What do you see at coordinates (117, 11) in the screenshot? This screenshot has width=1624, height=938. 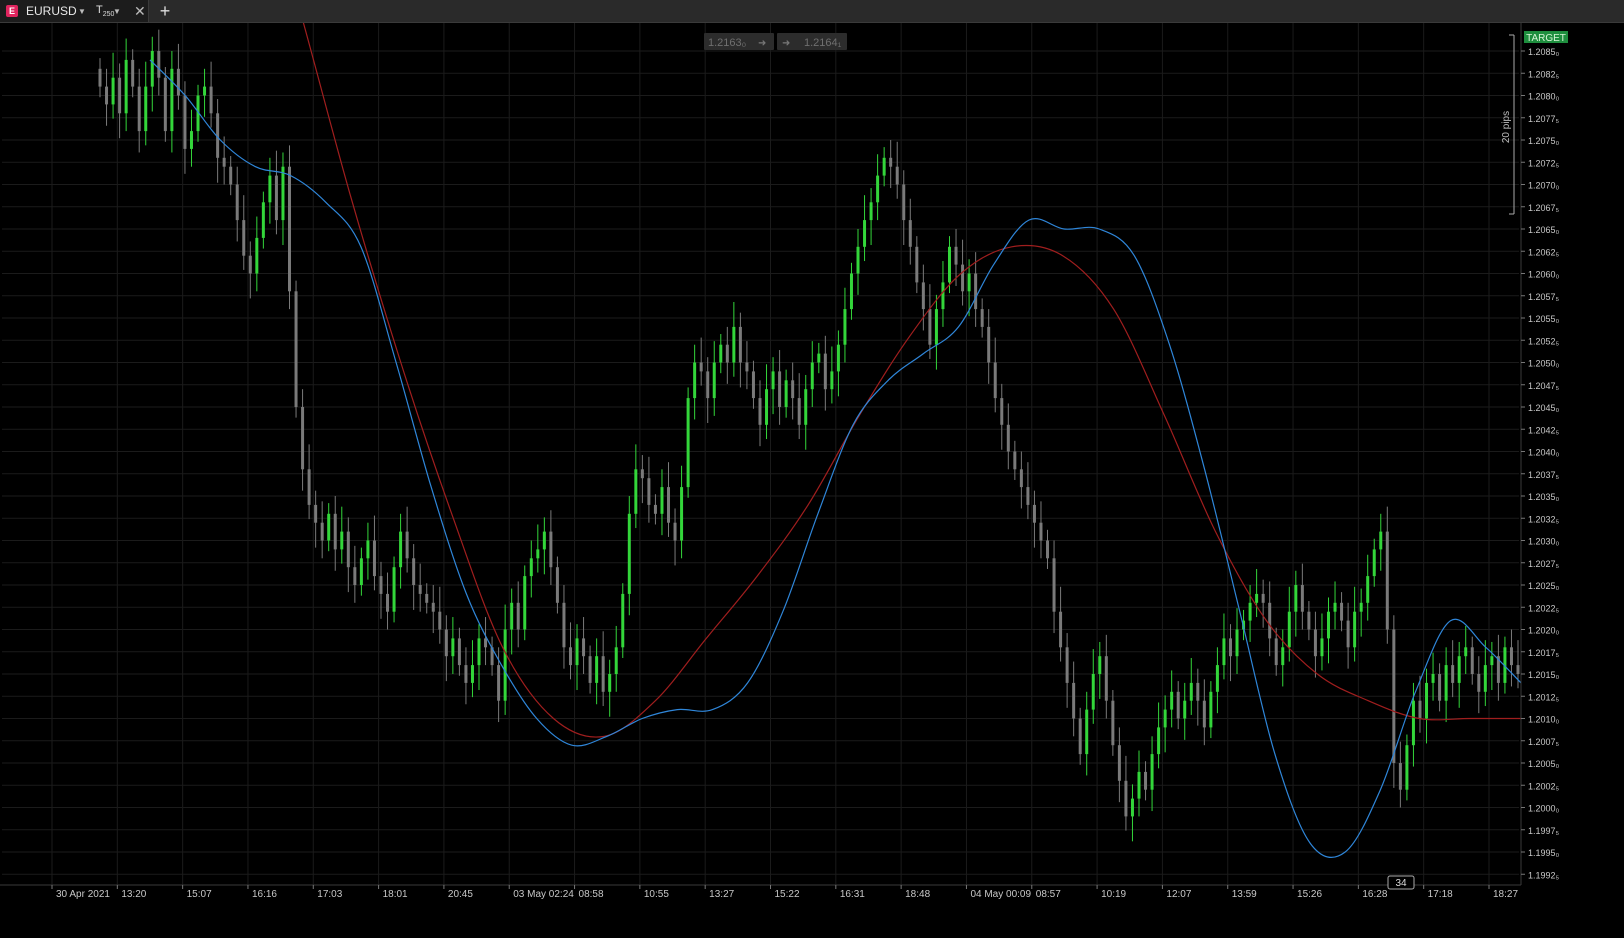 I see `timeframe-dropdown-icon: ▼` at bounding box center [117, 11].